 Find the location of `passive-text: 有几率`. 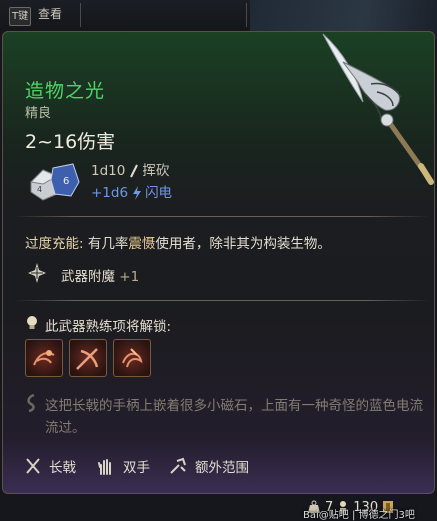

passive-text: 有几率 is located at coordinates (106, 244).